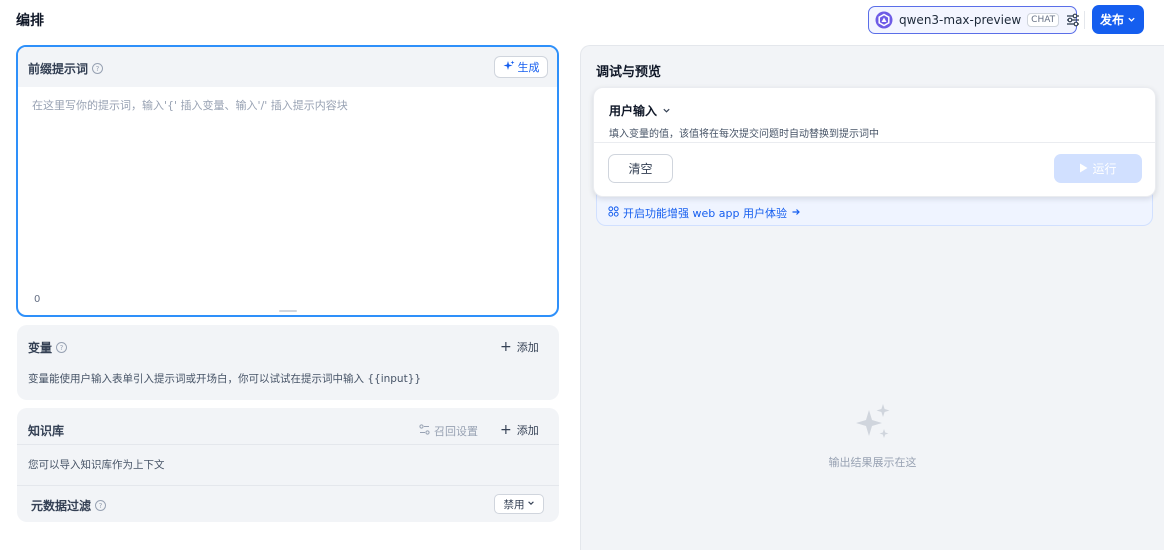 The width and height of the screenshot is (1164, 550). I want to click on metadata-filter-title-text: 元数据过滤, so click(61, 506).